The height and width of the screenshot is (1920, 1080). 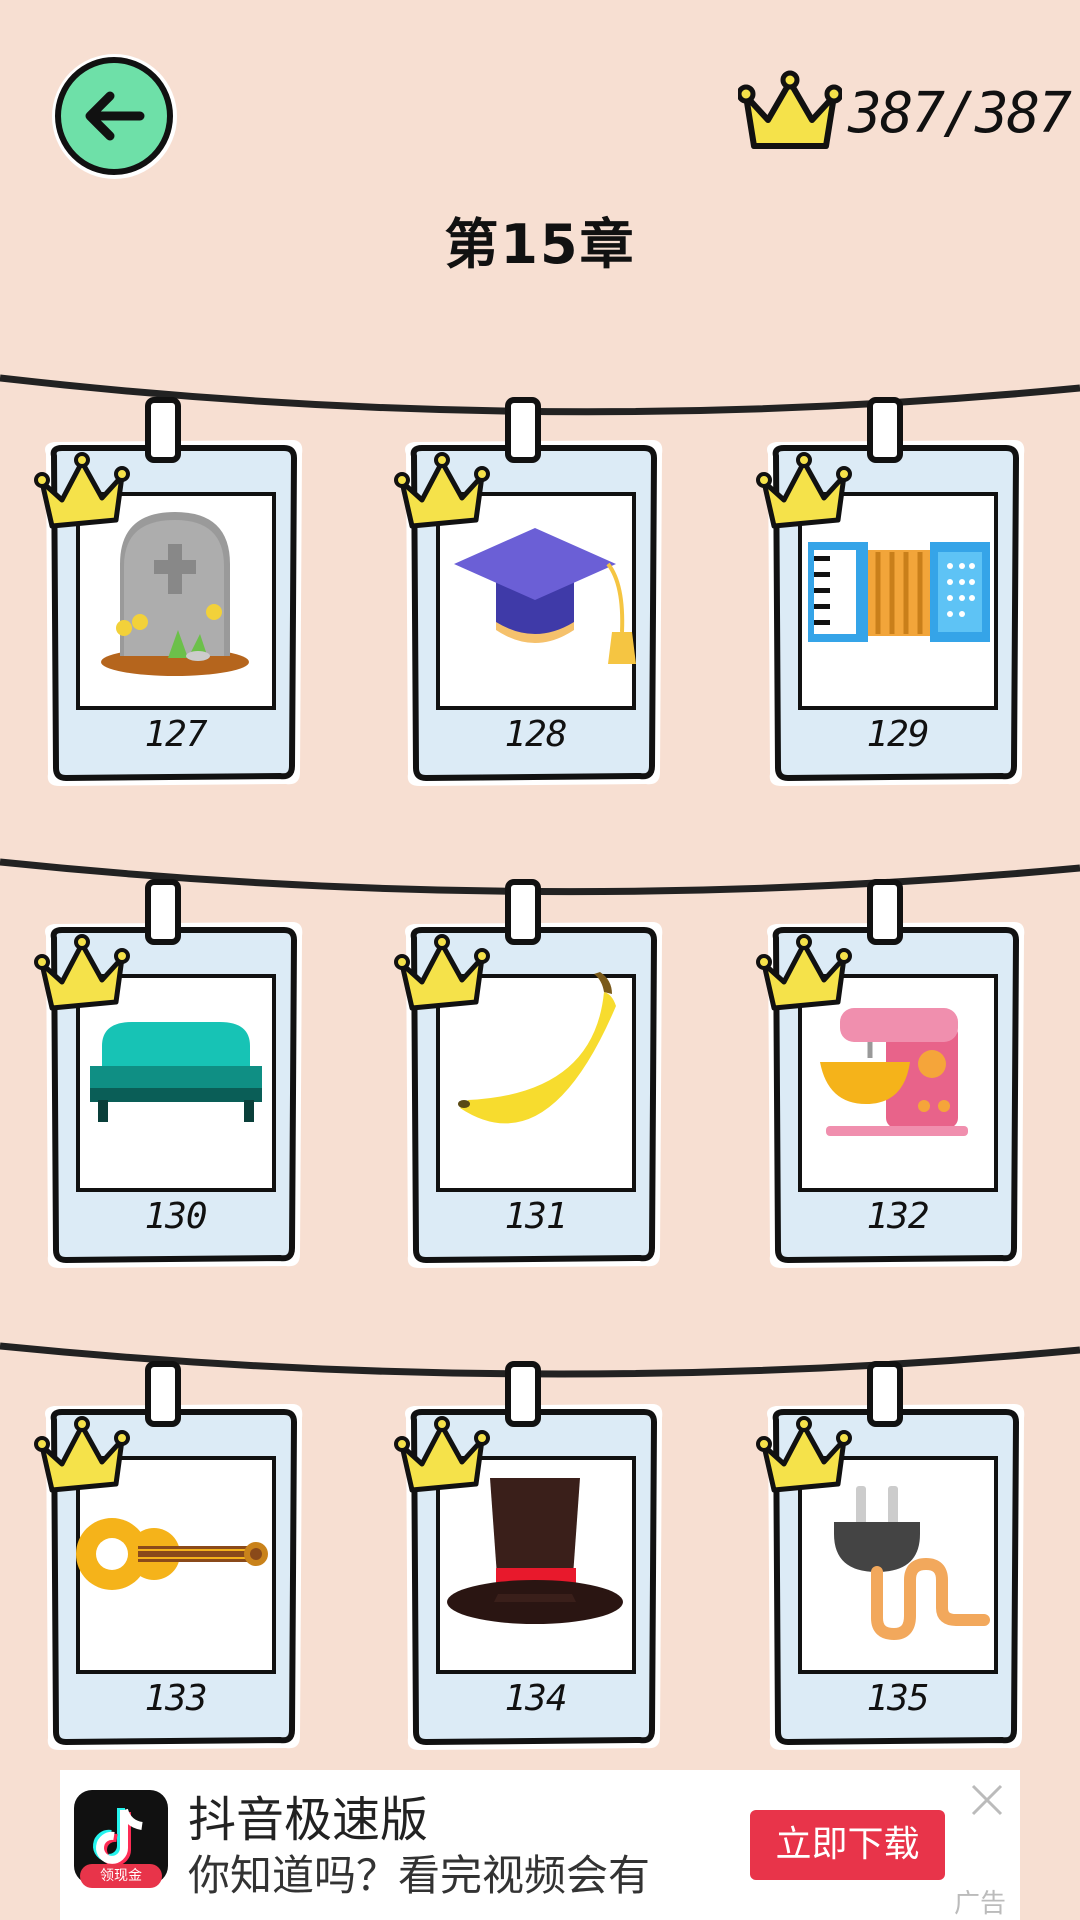 What do you see at coordinates (175, 1698) in the screenshot?
I see `level-number: 133` at bounding box center [175, 1698].